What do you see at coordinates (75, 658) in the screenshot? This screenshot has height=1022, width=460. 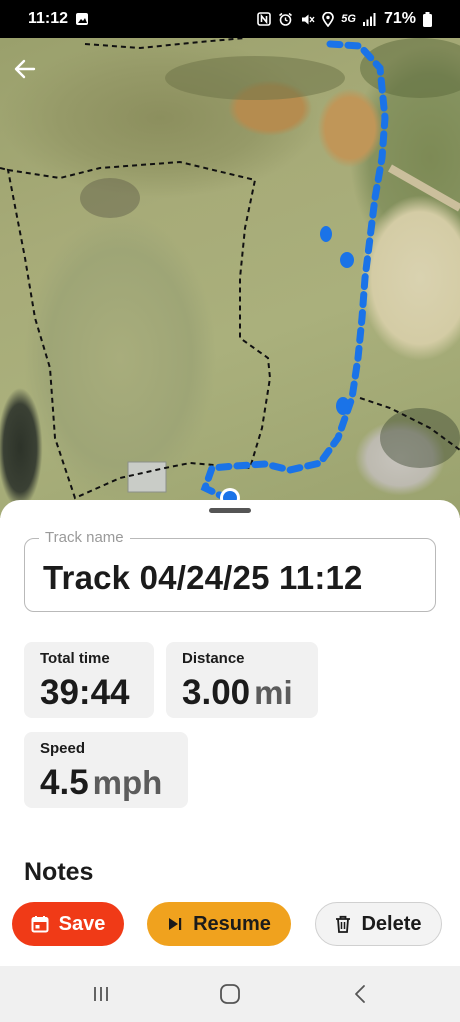 I see `total-time-label: Total time` at bounding box center [75, 658].